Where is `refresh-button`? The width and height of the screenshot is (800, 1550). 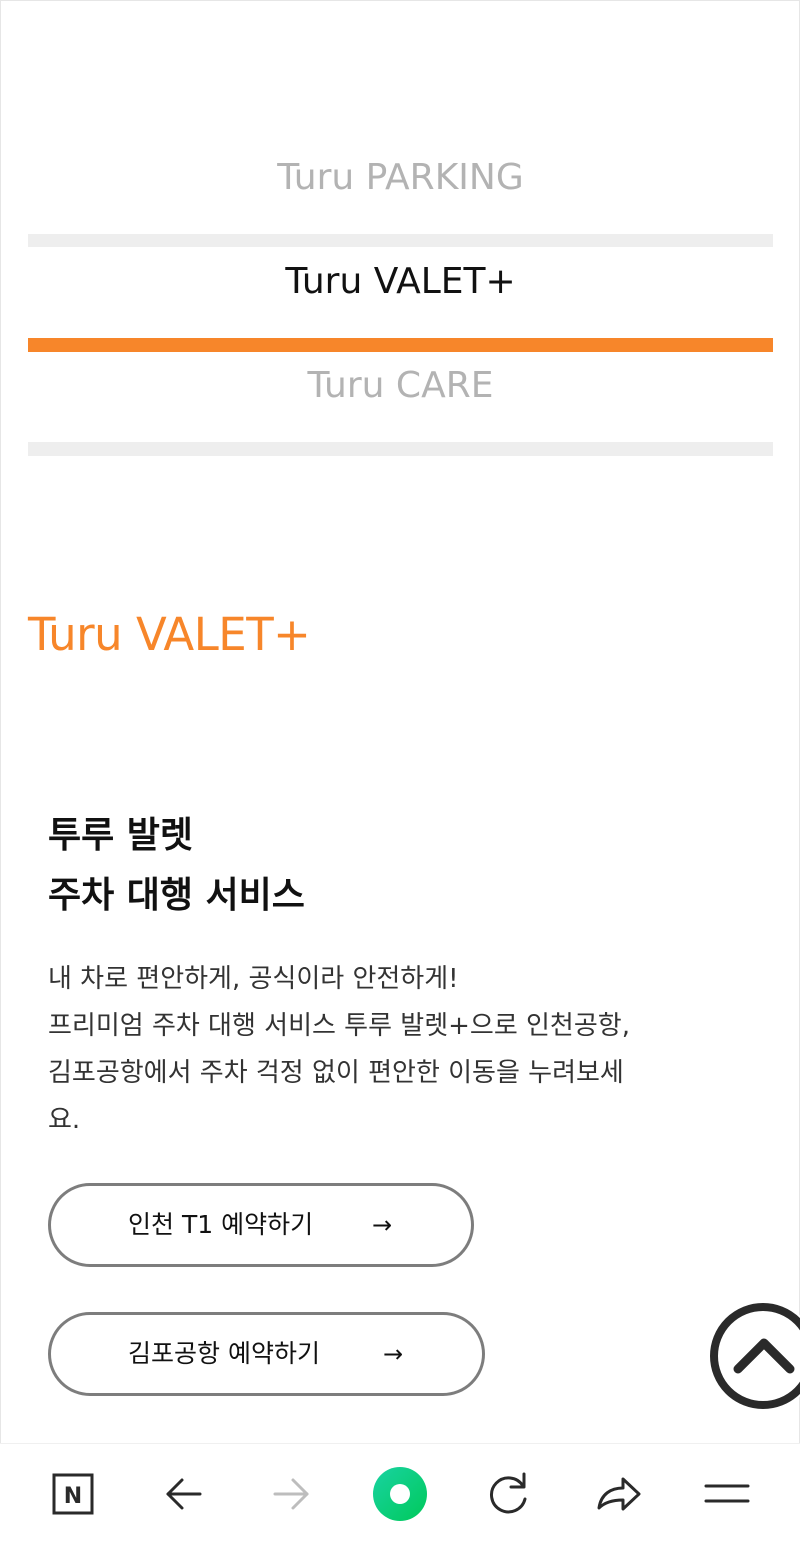
refresh-button is located at coordinates (509, 1494).